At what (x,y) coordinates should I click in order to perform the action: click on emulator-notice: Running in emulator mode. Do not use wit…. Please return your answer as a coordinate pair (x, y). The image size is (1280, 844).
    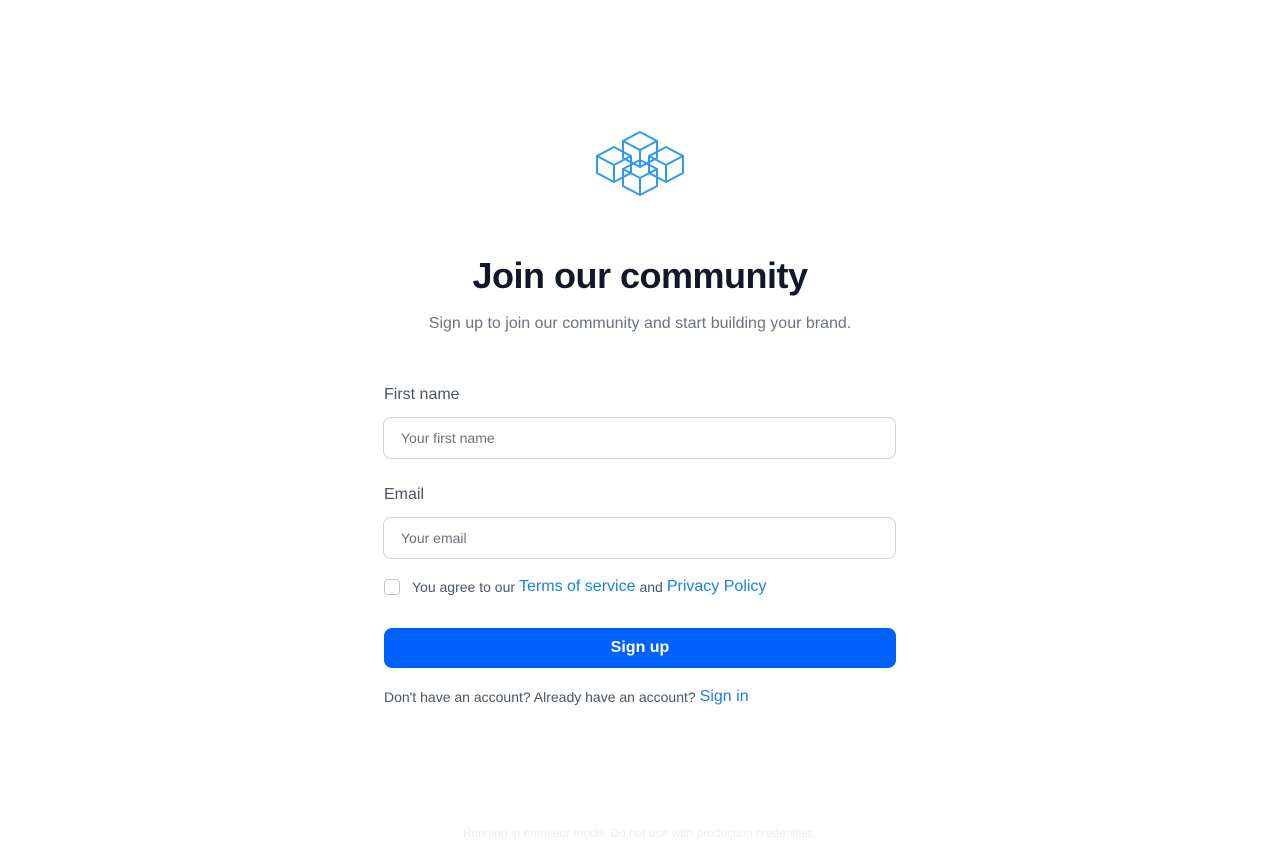
    Looking at the image, I should click on (640, 833).